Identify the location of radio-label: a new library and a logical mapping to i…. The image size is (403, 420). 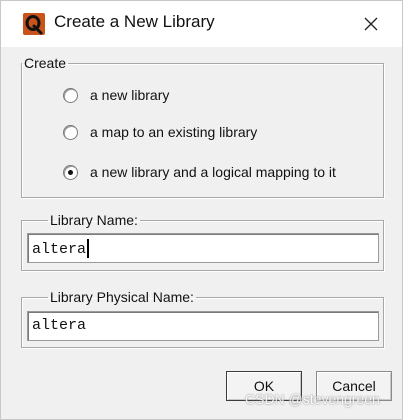
(213, 172).